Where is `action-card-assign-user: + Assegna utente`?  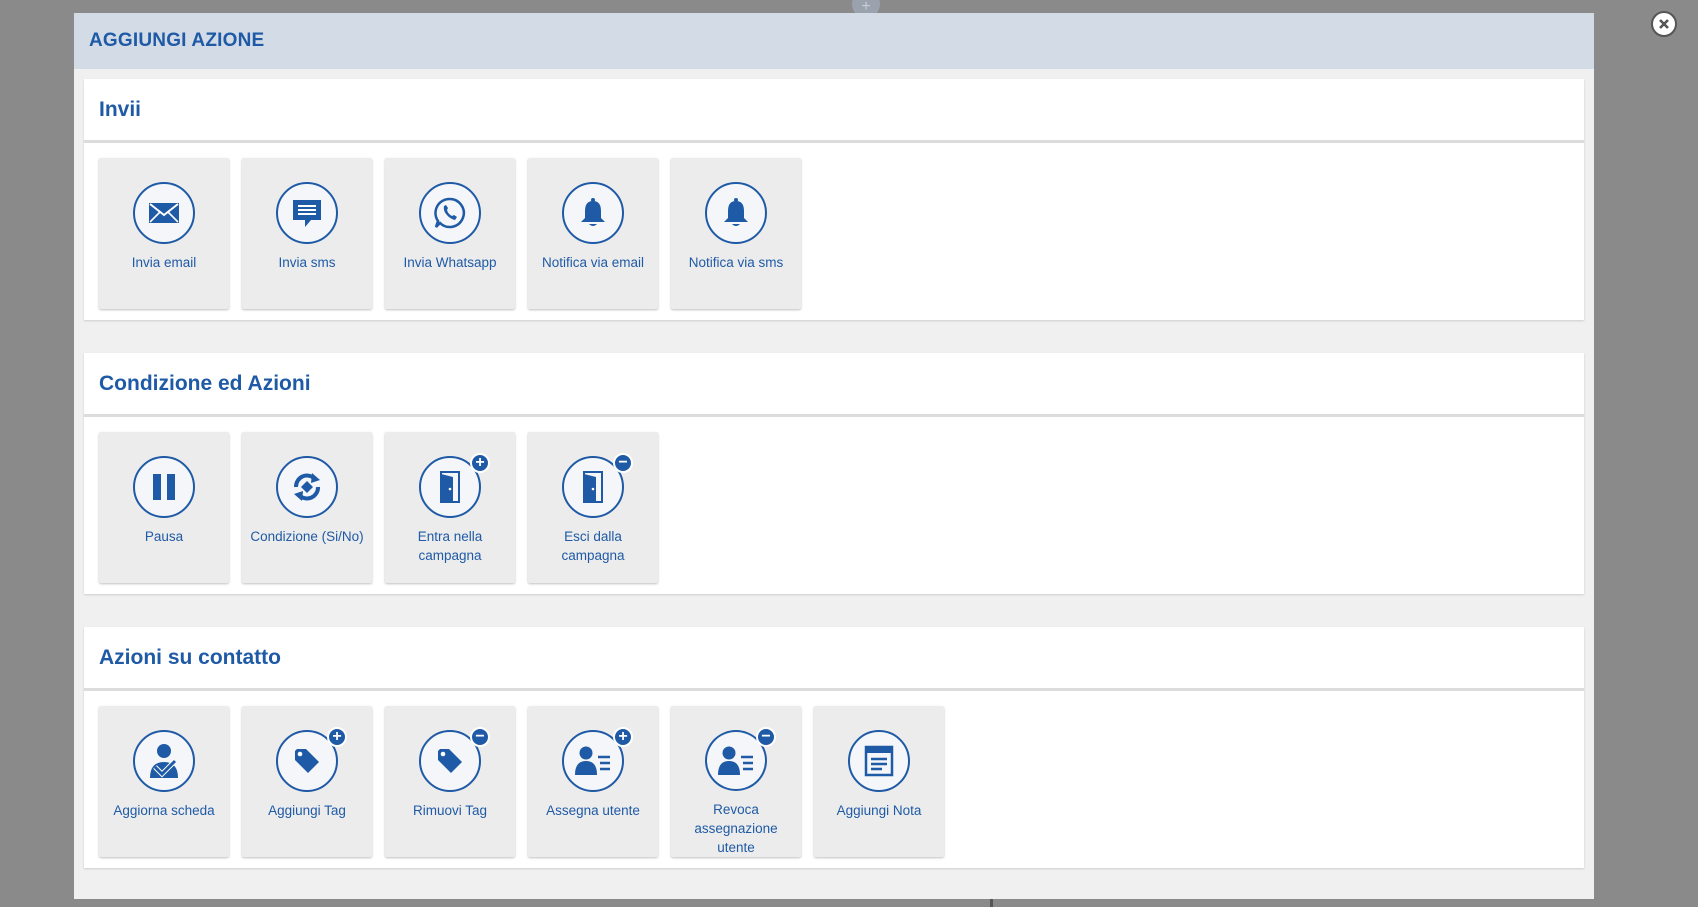 action-card-assign-user: + Assegna utente is located at coordinates (593, 781).